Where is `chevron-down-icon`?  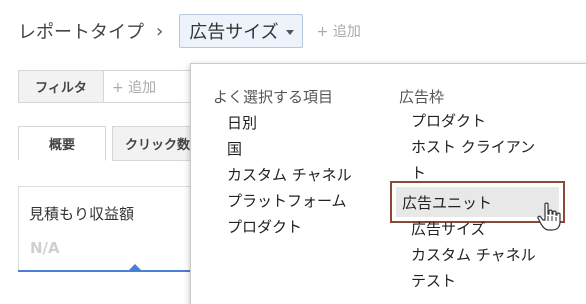 chevron-down-icon is located at coordinates (289, 32).